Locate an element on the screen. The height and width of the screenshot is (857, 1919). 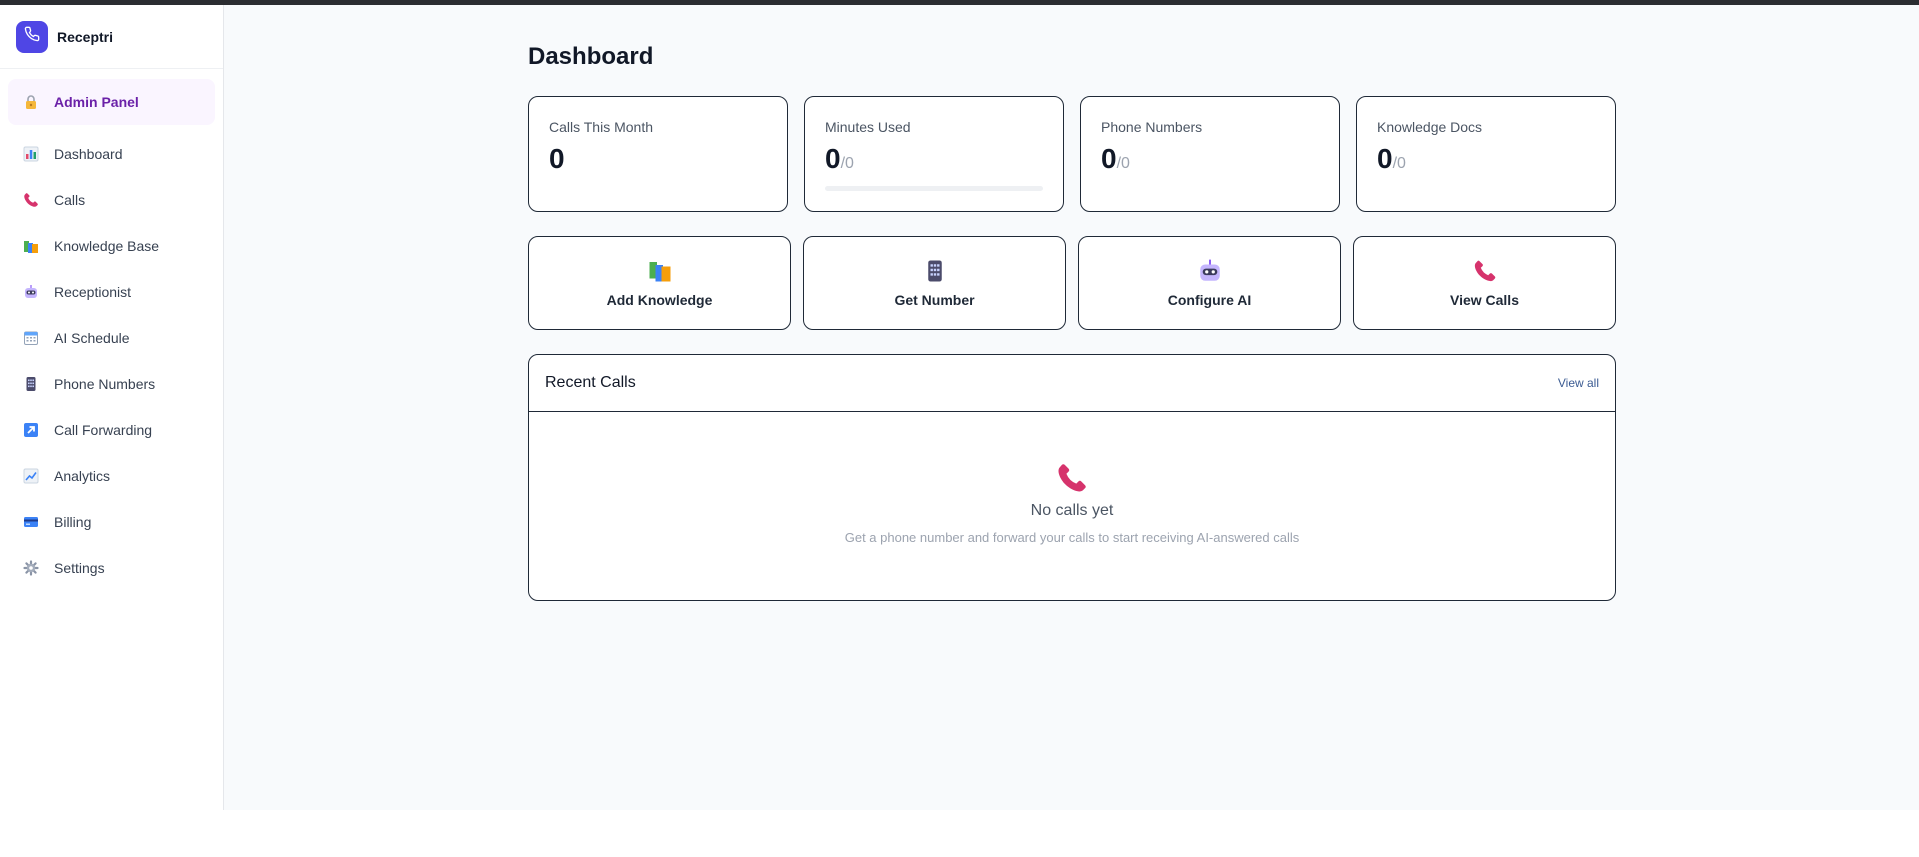
sidebar-item-ai-schedule: AI Schedule is located at coordinates (111, 338).